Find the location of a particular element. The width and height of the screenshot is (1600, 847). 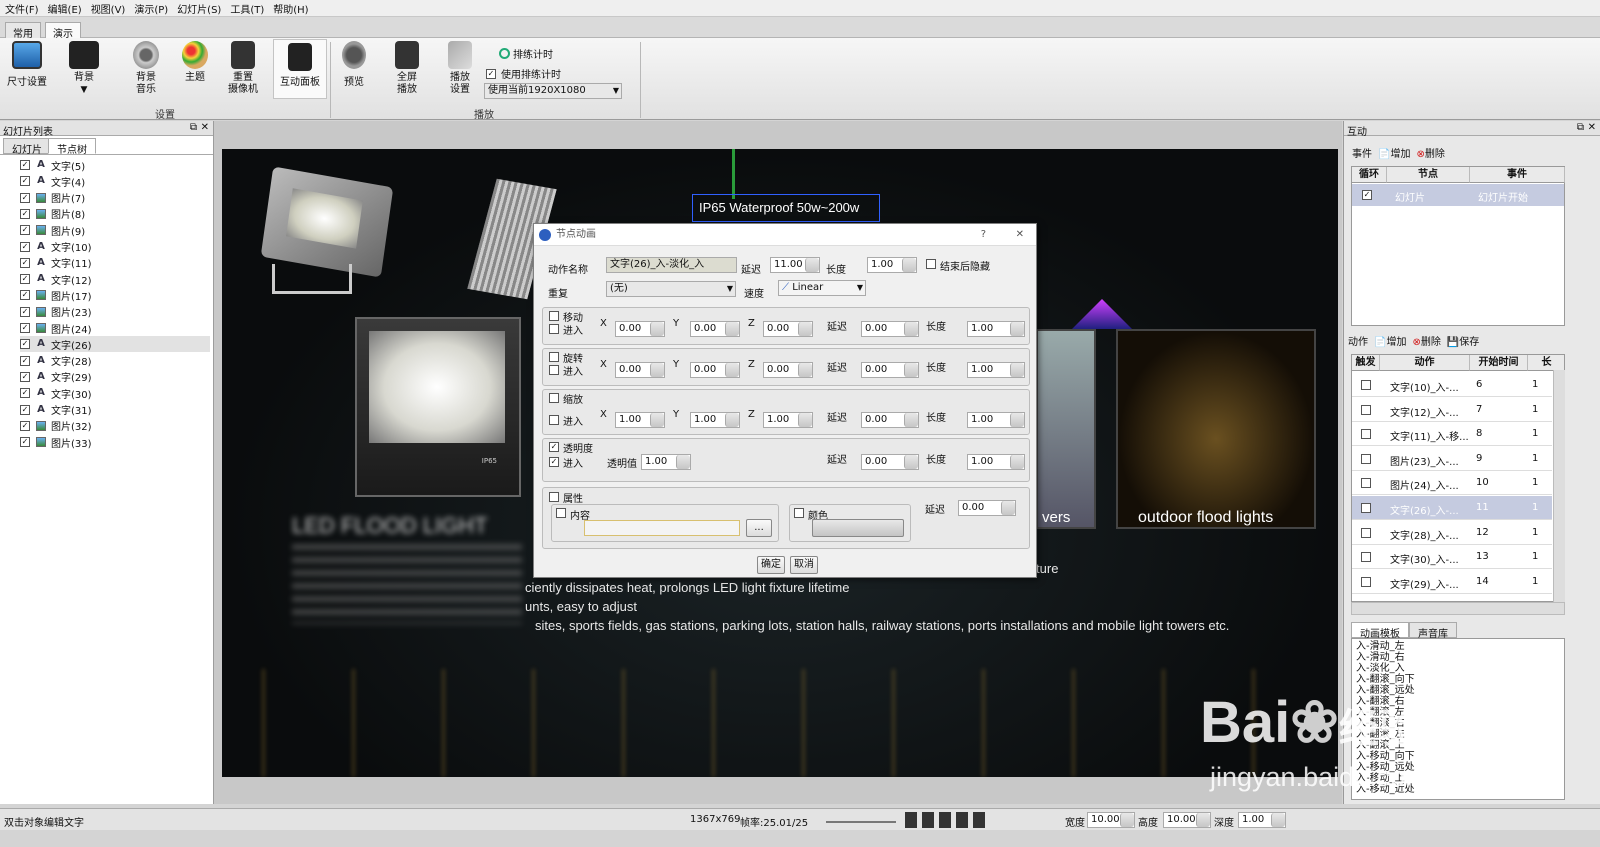

h-scrollbar is located at coordinates (1458, 608).